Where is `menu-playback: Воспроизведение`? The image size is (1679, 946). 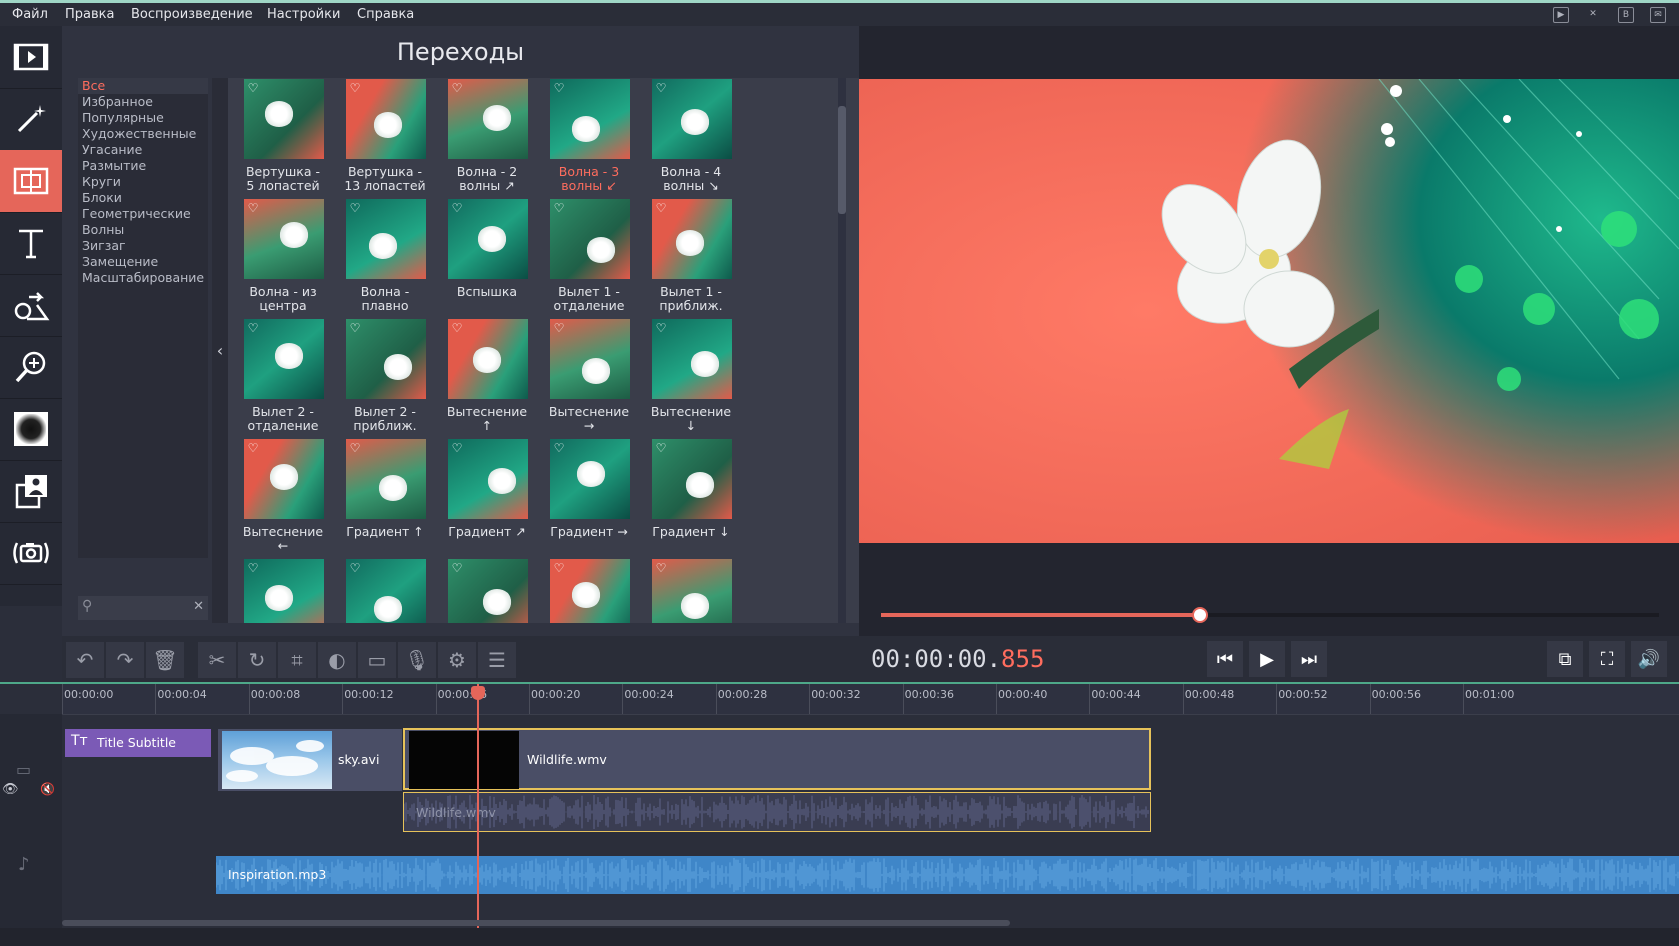
menu-playback: Воспроизведение is located at coordinates (192, 14).